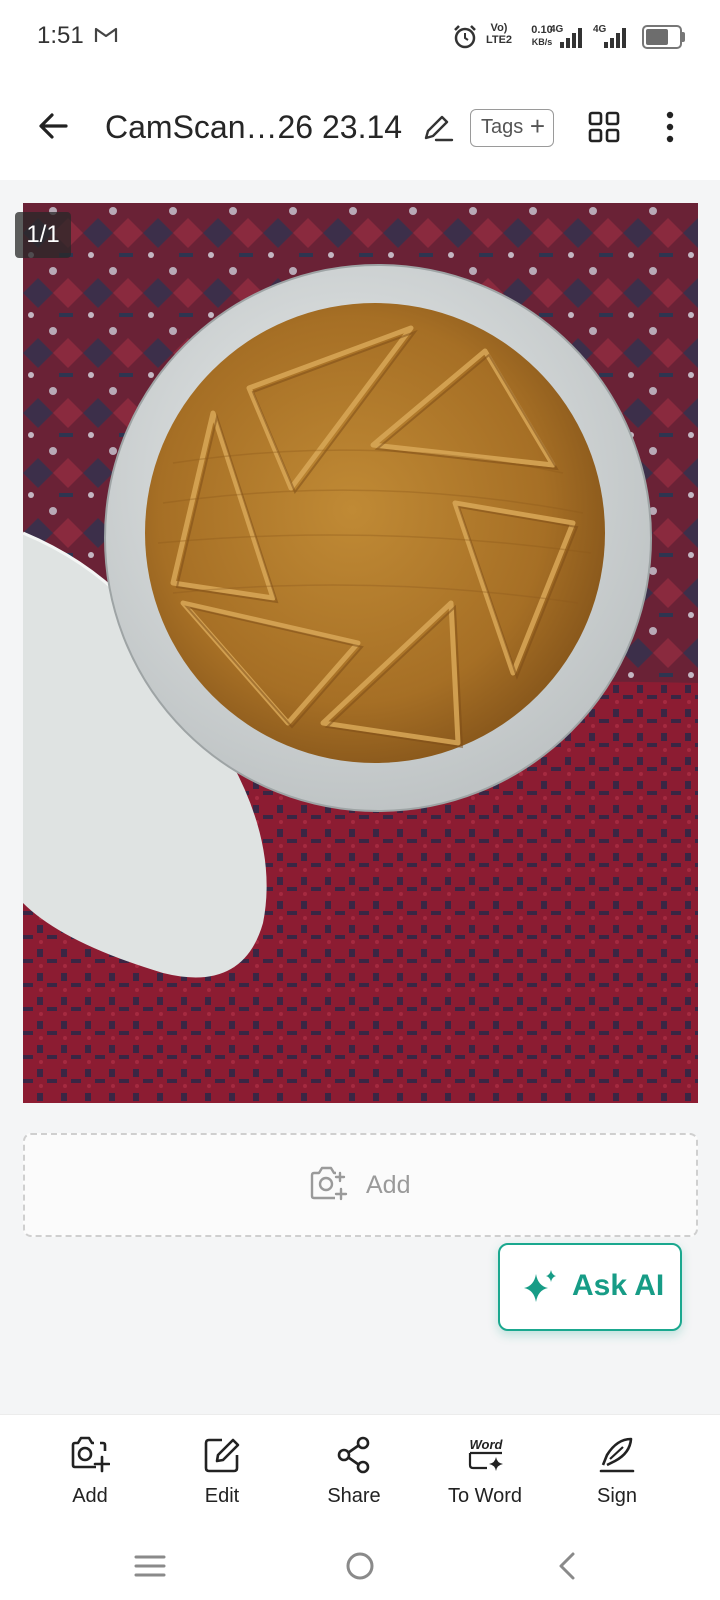  Describe the element at coordinates (485, 1496) in the screenshot. I see `toolbar-to-word-label: To Word` at that location.